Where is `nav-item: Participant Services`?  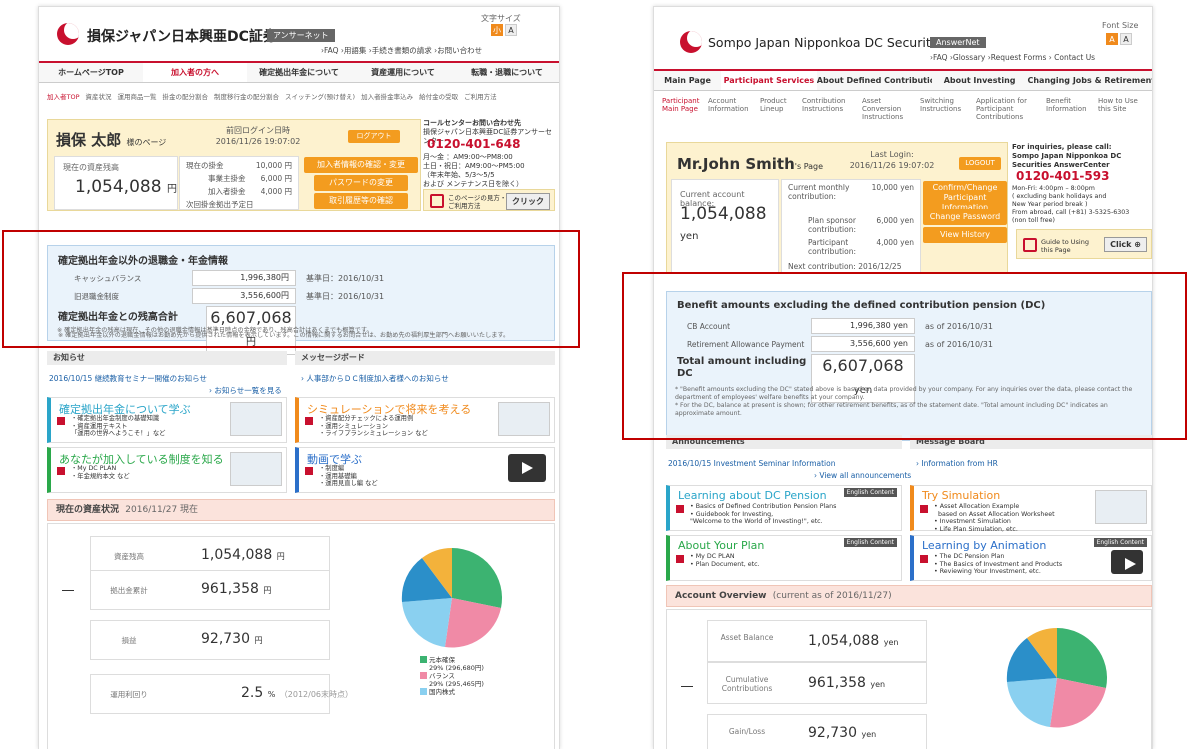 nav-item: Participant Services is located at coordinates (769, 80).